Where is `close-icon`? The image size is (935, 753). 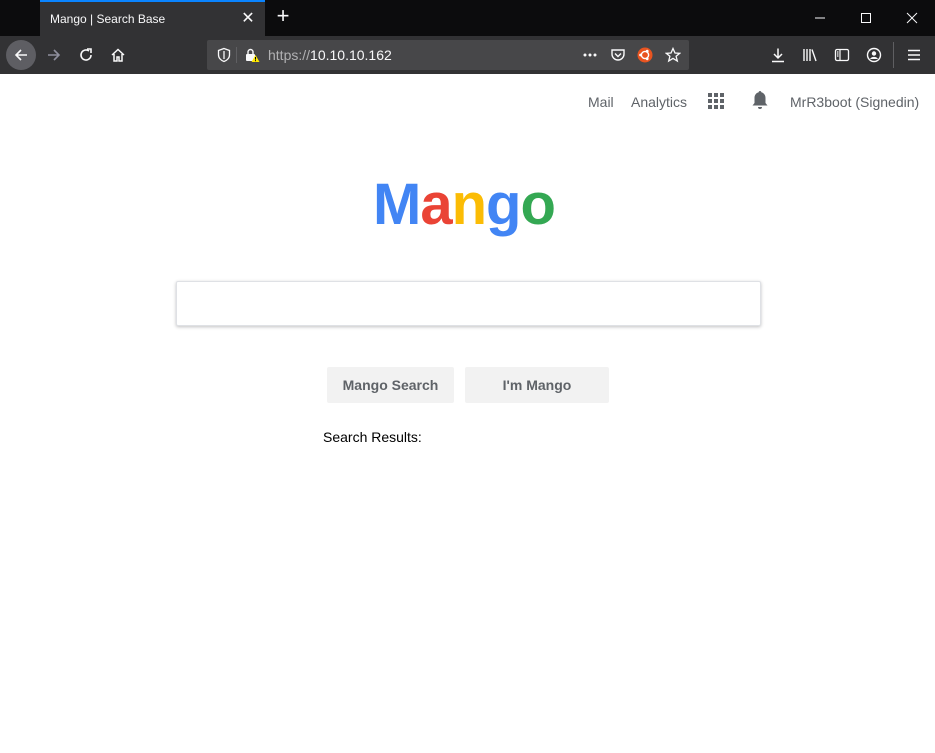 close-icon is located at coordinates (912, 18).